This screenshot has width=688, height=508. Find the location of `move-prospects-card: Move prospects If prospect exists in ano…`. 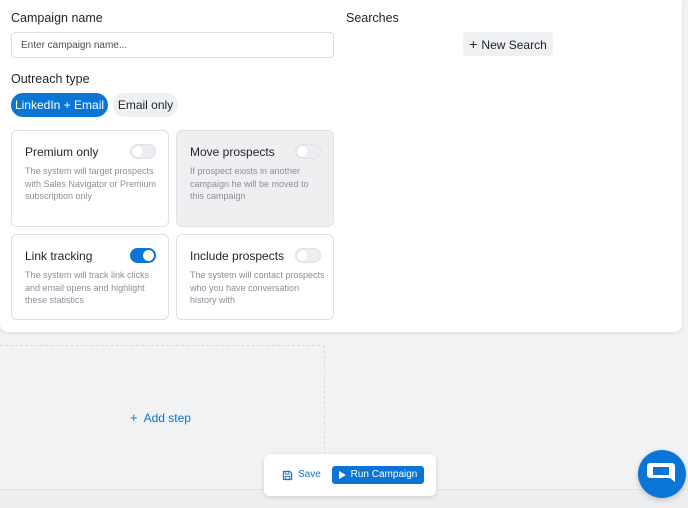

move-prospects-card: Move prospects If prospect exists in ano… is located at coordinates (255, 178).